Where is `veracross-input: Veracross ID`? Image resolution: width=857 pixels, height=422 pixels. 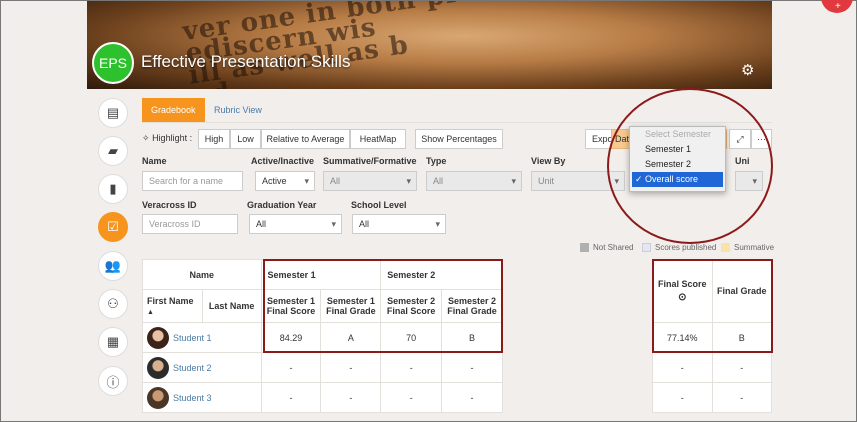 veracross-input: Veracross ID is located at coordinates (190, 224).